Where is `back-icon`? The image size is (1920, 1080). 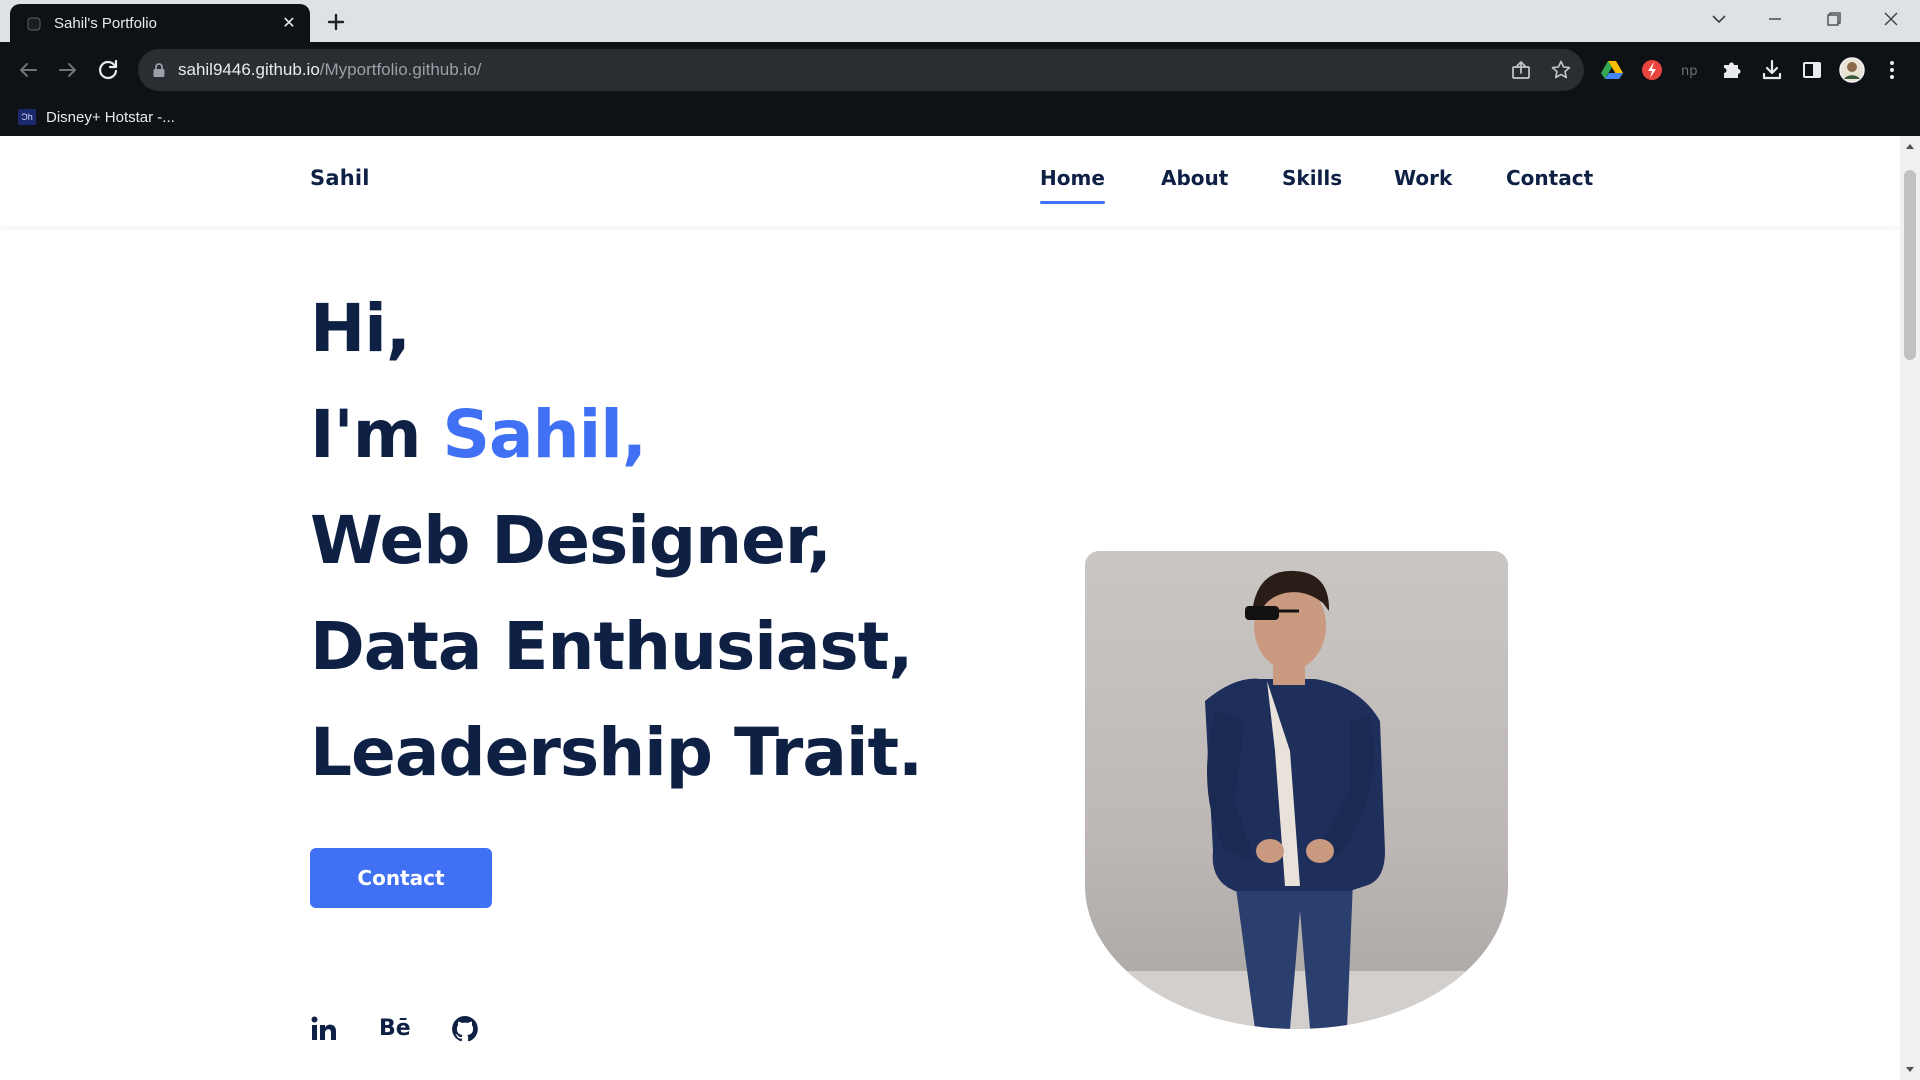
back-icon is located at coordinates (28, 70).